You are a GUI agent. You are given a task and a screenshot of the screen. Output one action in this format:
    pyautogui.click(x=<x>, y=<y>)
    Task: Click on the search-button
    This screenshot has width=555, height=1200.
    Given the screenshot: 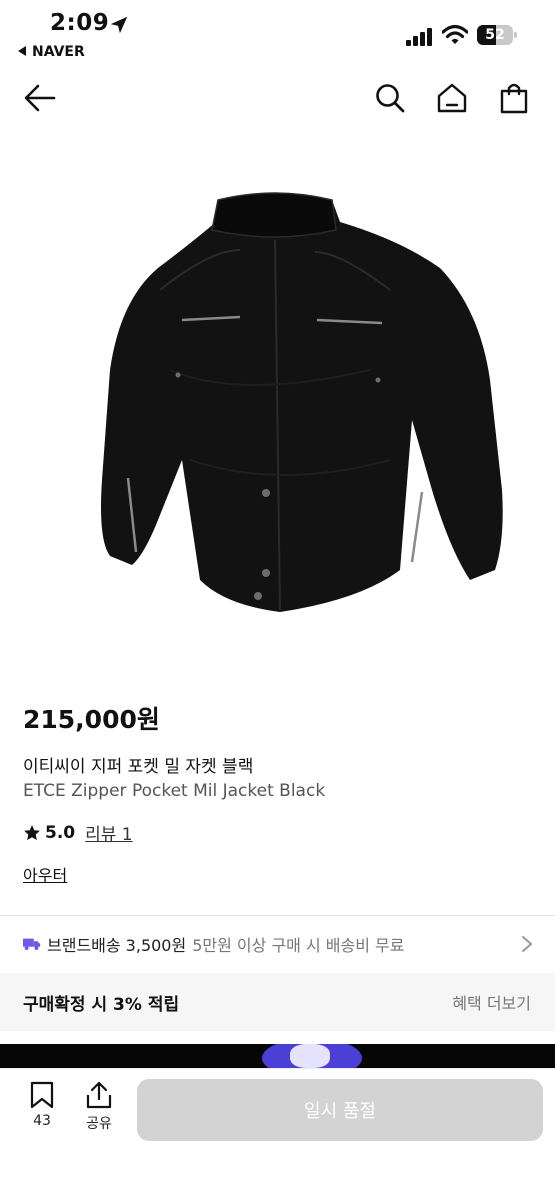 What is the action you would take?
    pyautogui.click(x=390, y=98)
    